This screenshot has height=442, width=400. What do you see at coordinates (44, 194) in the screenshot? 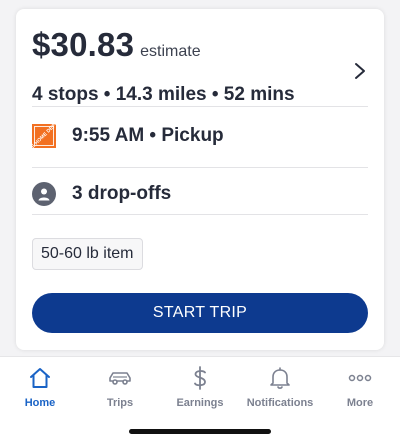
I see `person-icon` at bounding box center [44, 194].